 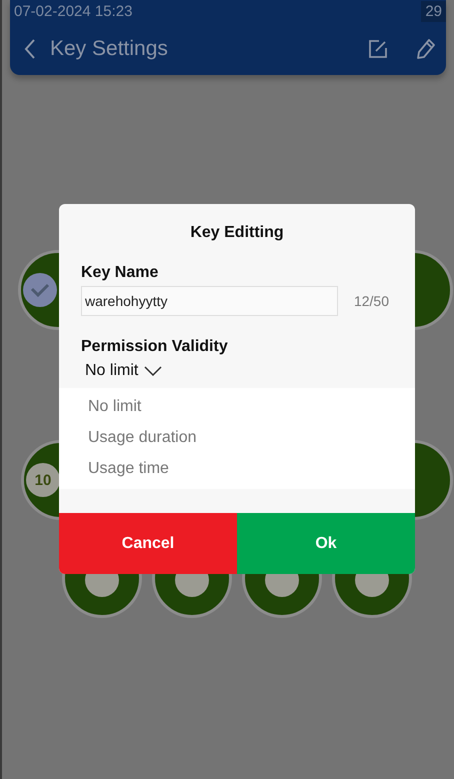 What do you see at coordinates (433, 11) in the screenshot?
I see `battery-level: 29` at bounding box center [433, 11].